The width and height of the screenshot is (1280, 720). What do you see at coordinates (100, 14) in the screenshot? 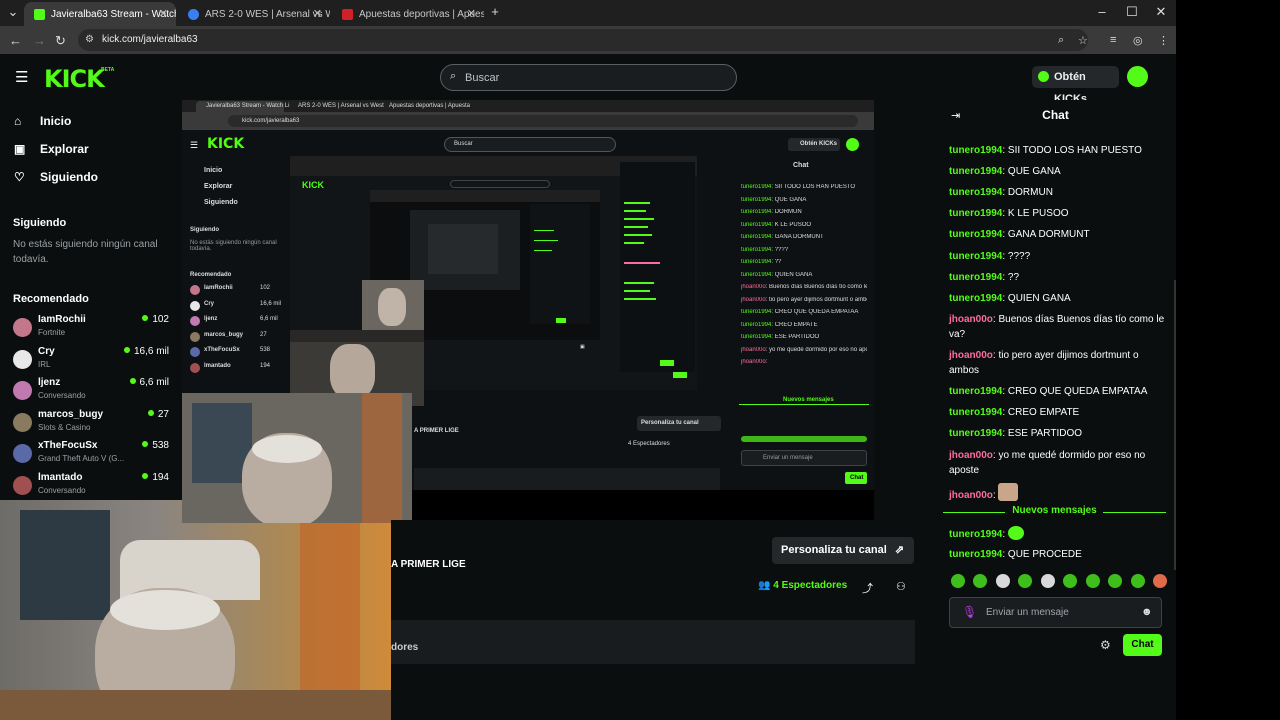
I see `browser-tab-active: Javieralba63 Stream - Watch Li ✕` at bounding box center [100, 14].